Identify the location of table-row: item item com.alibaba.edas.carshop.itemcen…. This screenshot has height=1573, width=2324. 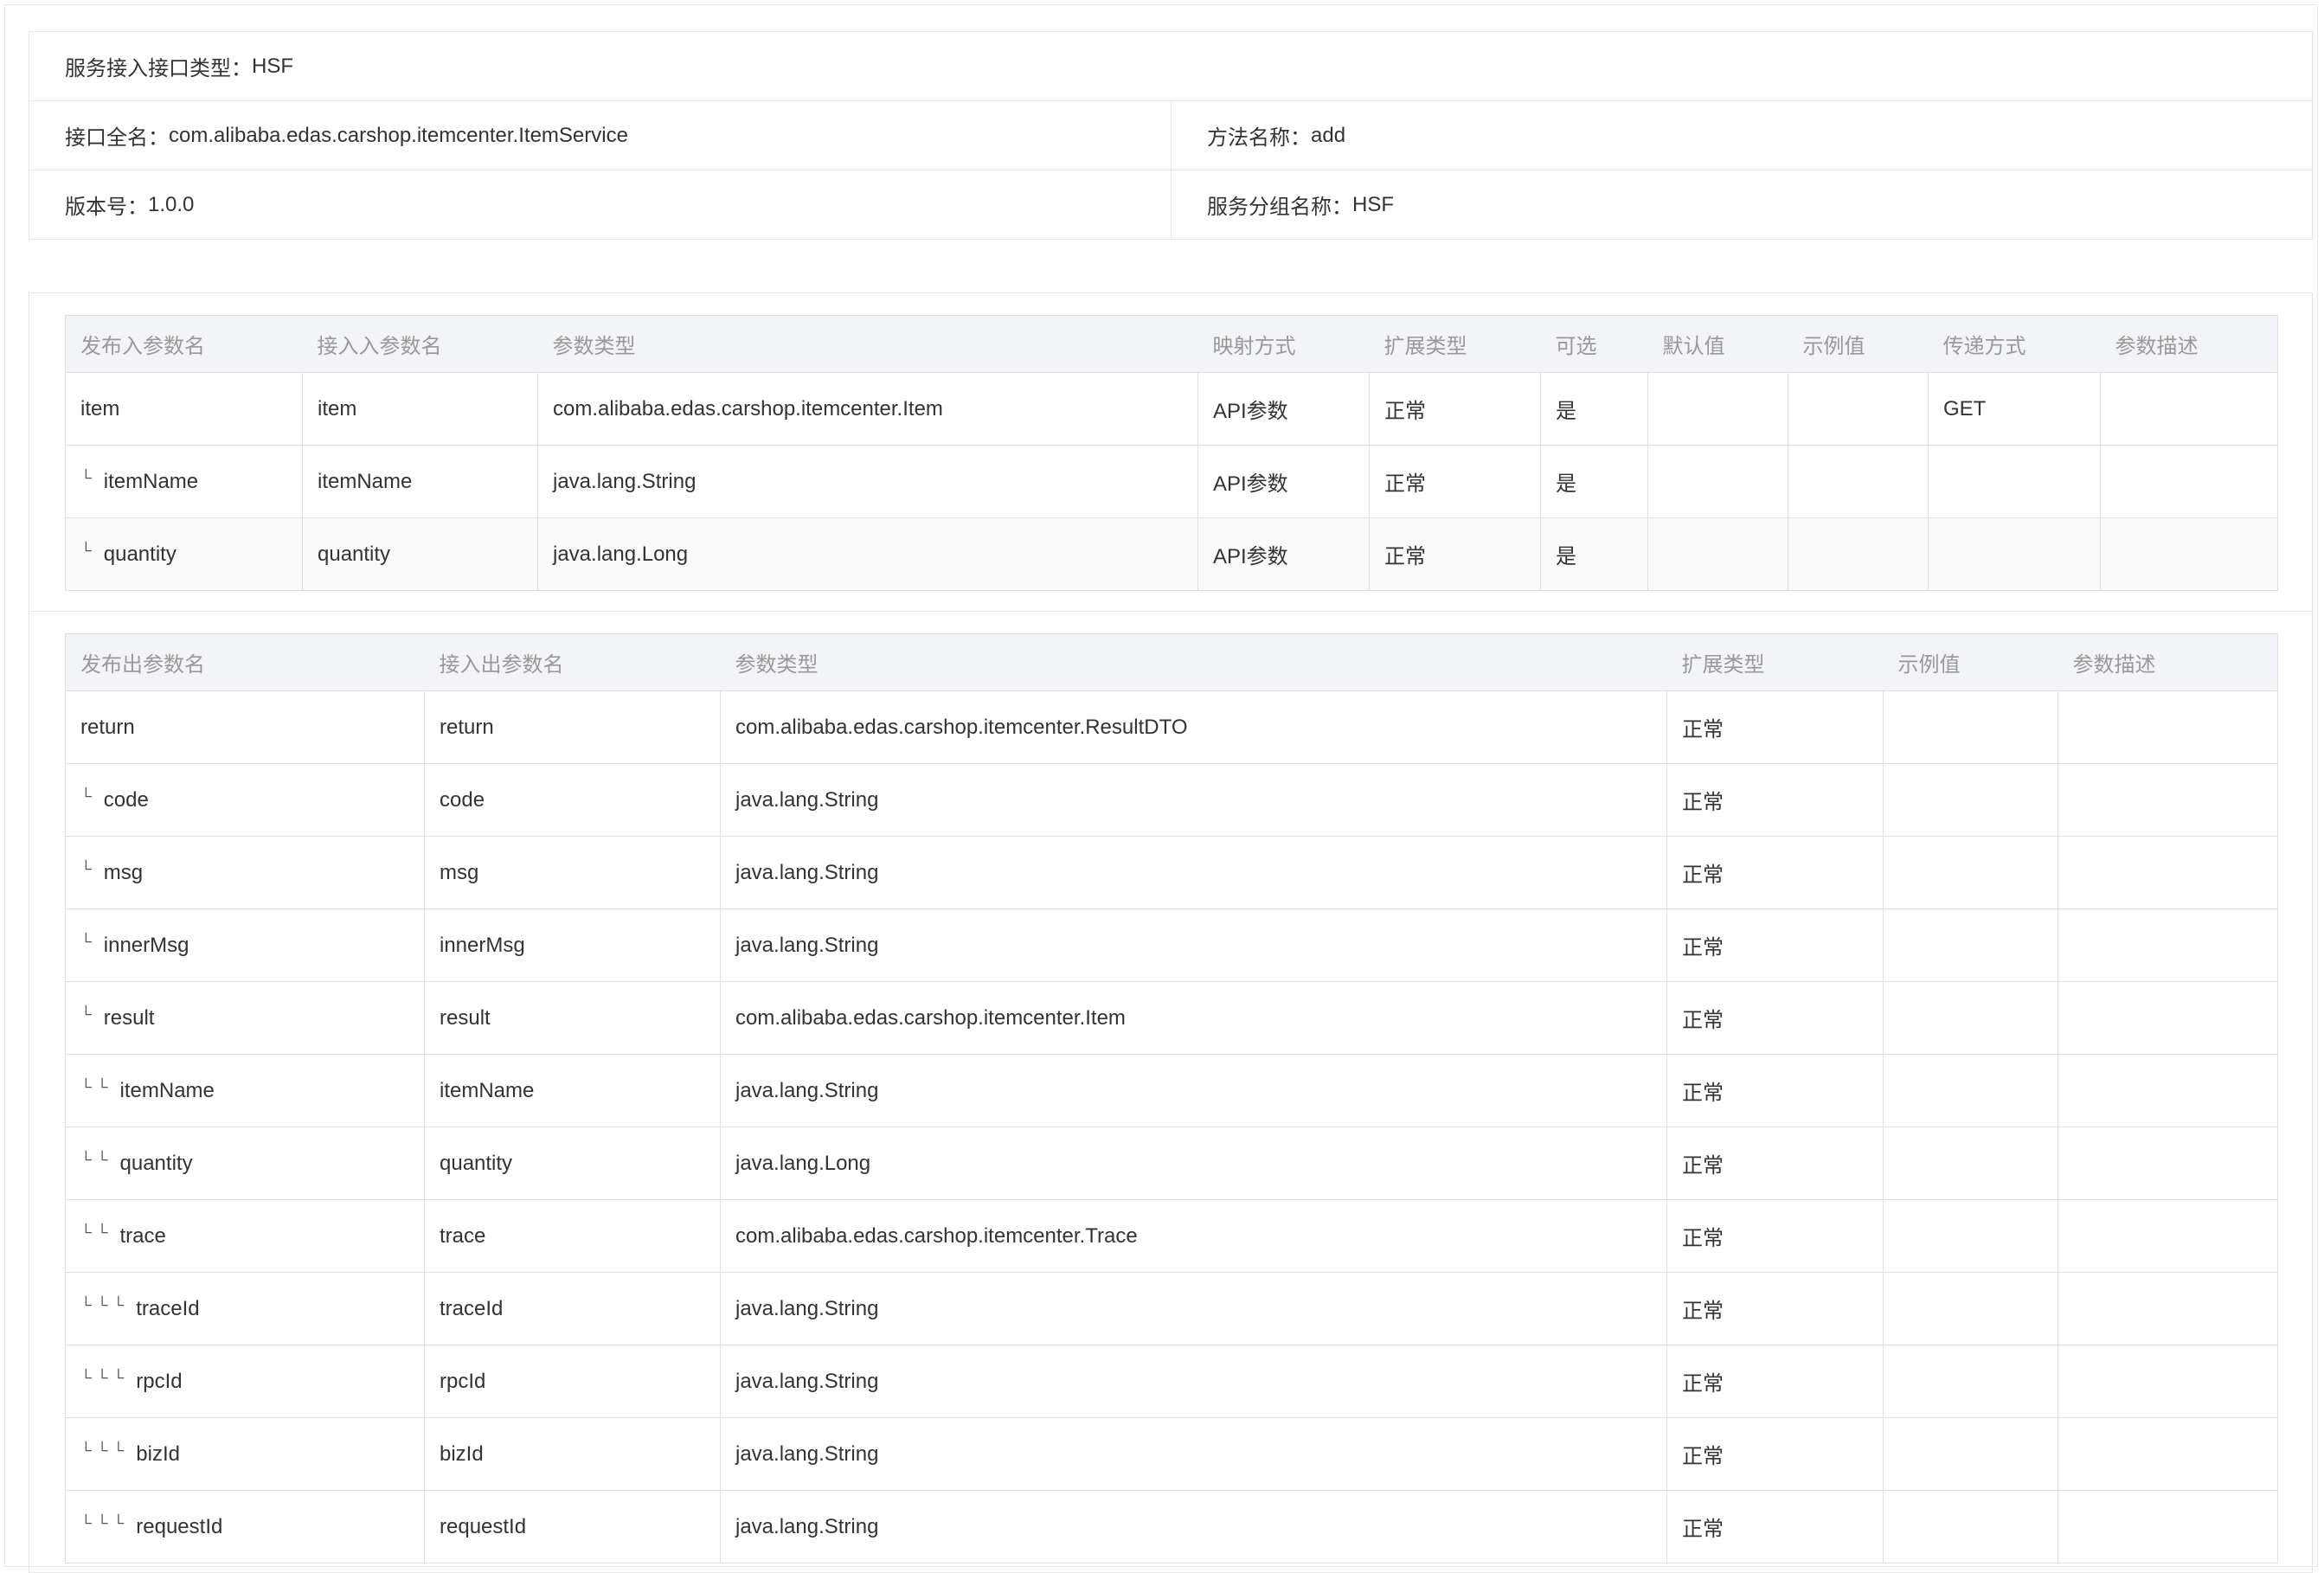
(1171, 409).